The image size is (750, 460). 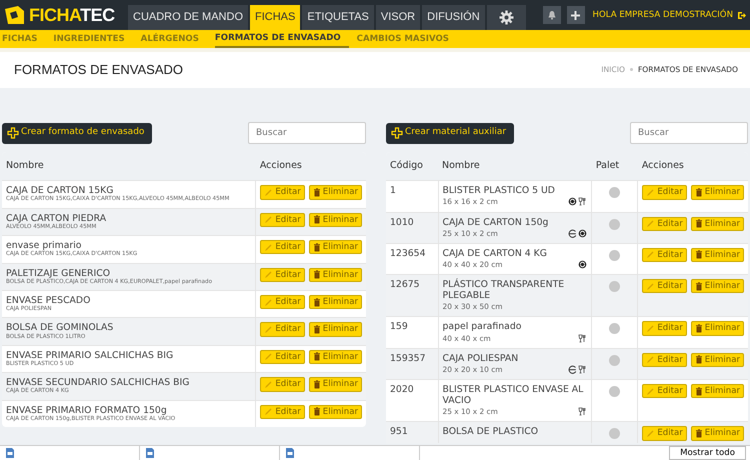 What do you see at coordinates (24, 39) in the screenshot?
I see `sub-tab: FICHAS` at bounding box center [24, 39].